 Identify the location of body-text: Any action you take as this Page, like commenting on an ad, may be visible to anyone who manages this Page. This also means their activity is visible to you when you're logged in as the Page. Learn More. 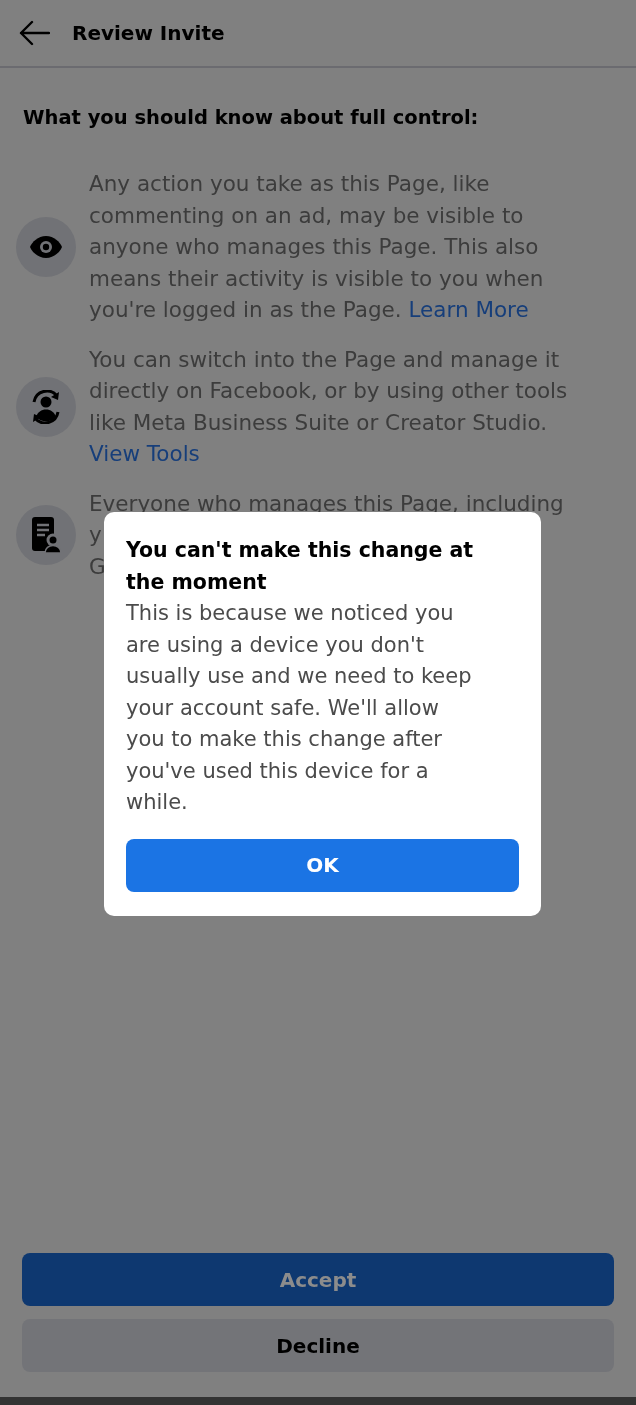
(317, 247).